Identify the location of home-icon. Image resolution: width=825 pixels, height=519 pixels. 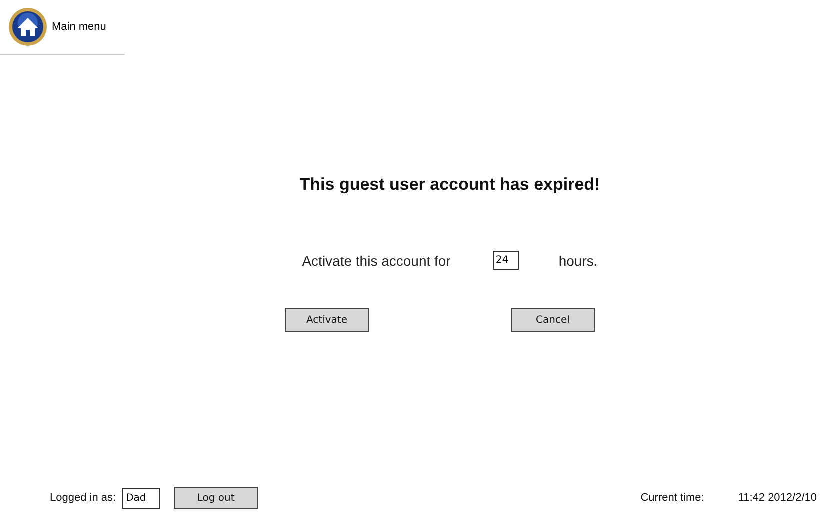
(28, 26).